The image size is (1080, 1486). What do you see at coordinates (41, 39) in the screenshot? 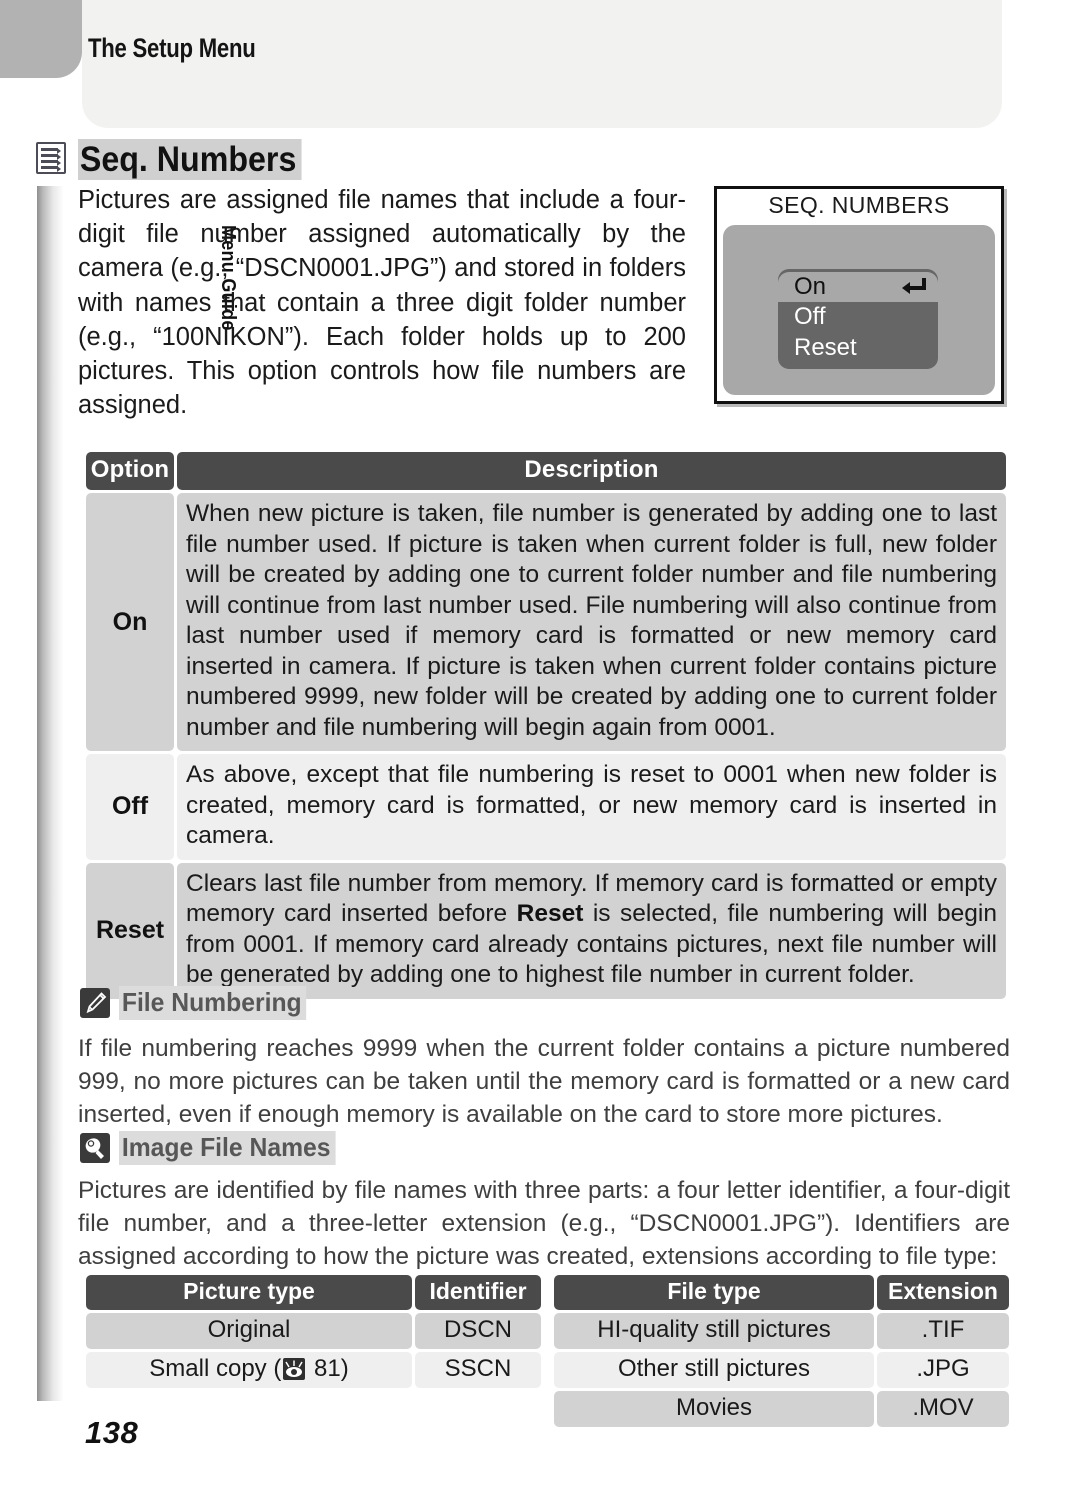
I see `page-corner-block` at bounding box center [41, 39].